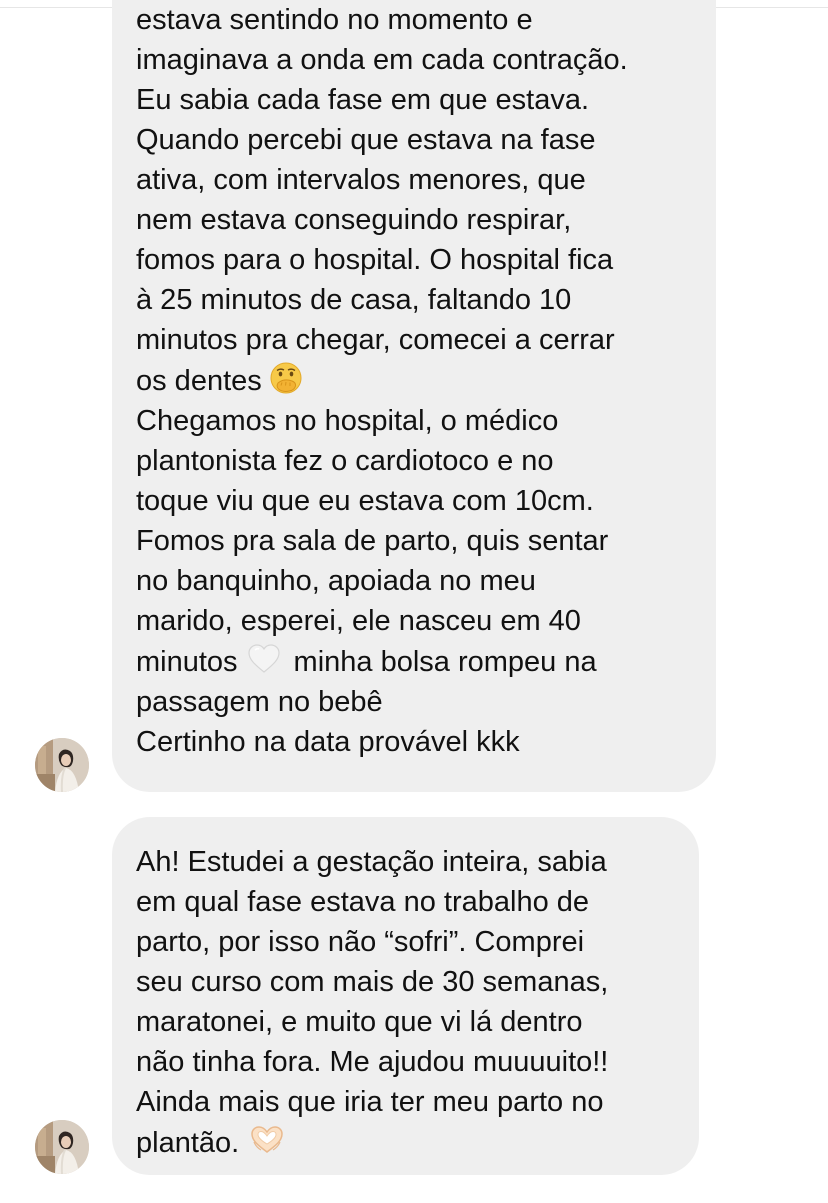  Describe the element at coordinates (372, 541) in the screenshot. I see `message-line: Fomos pra sala de parto, quis sentar` at that location.